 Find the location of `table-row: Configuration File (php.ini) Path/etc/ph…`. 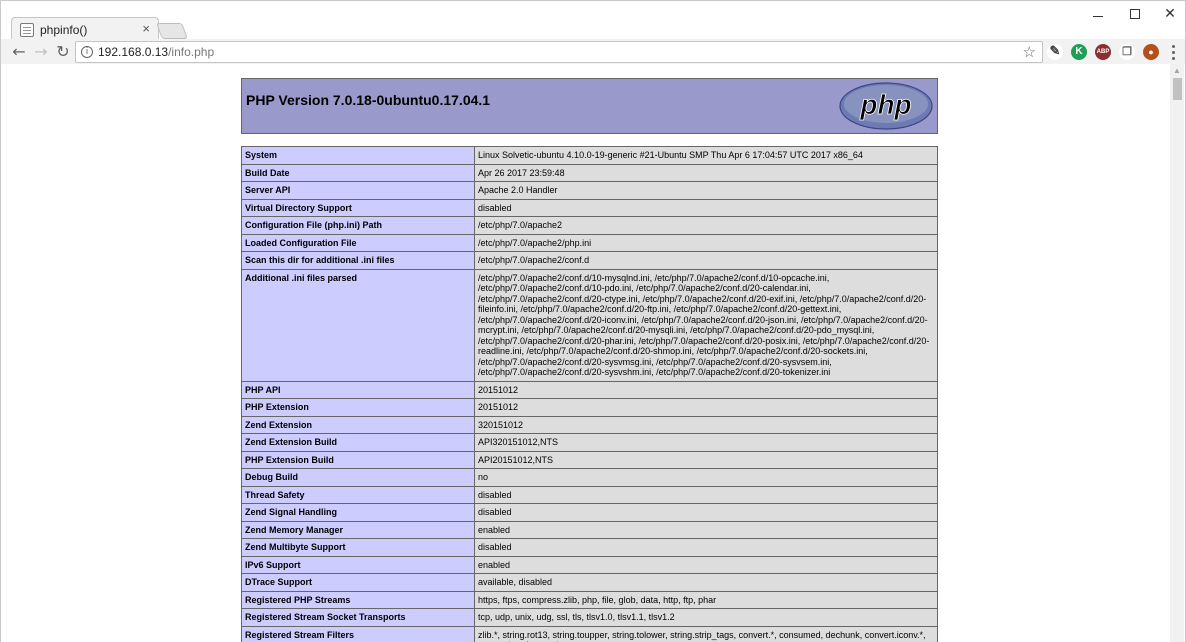

table-row: Configuration File (php.ini) Path/etc/ph… is located at coordinates (589, 225).